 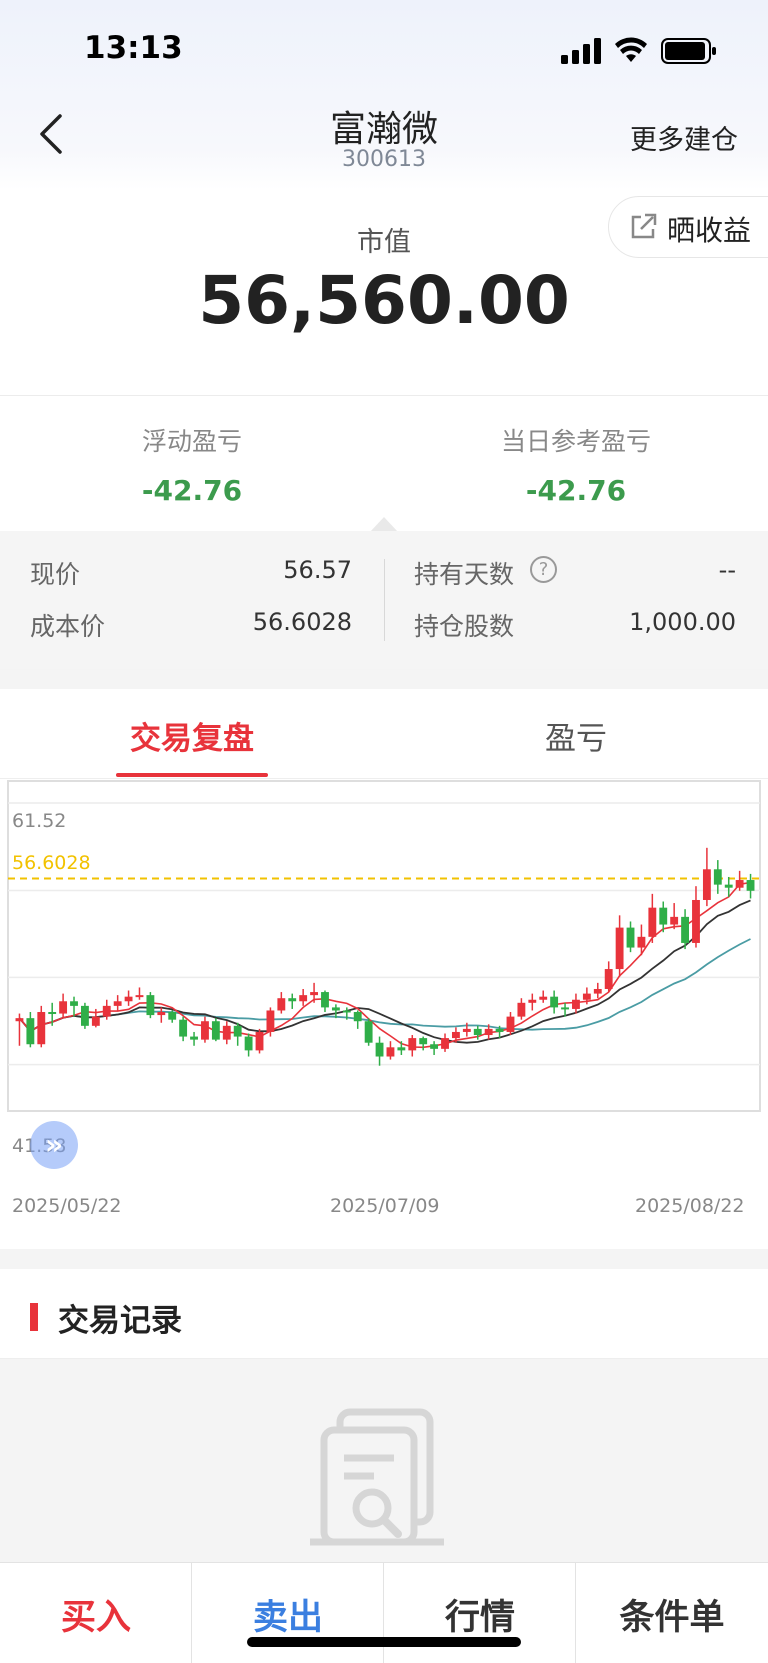 I want to click on trade-records-header: 交易记录, so click(x=384, y=1314).